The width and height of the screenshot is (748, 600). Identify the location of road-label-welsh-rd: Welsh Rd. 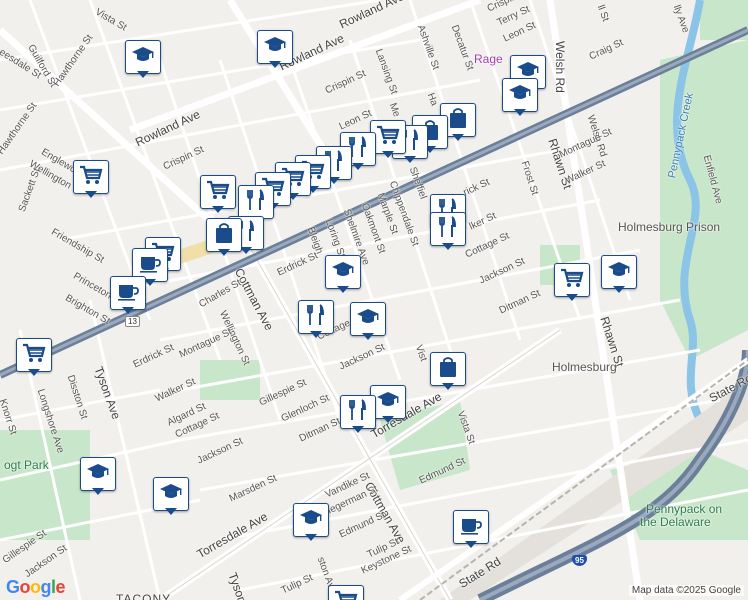
(560, 67).